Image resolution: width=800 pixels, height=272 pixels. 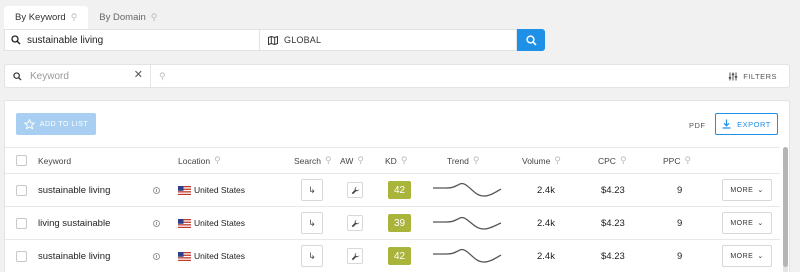 I want to click on close-icon: ✕, so click(x=138, y=75).